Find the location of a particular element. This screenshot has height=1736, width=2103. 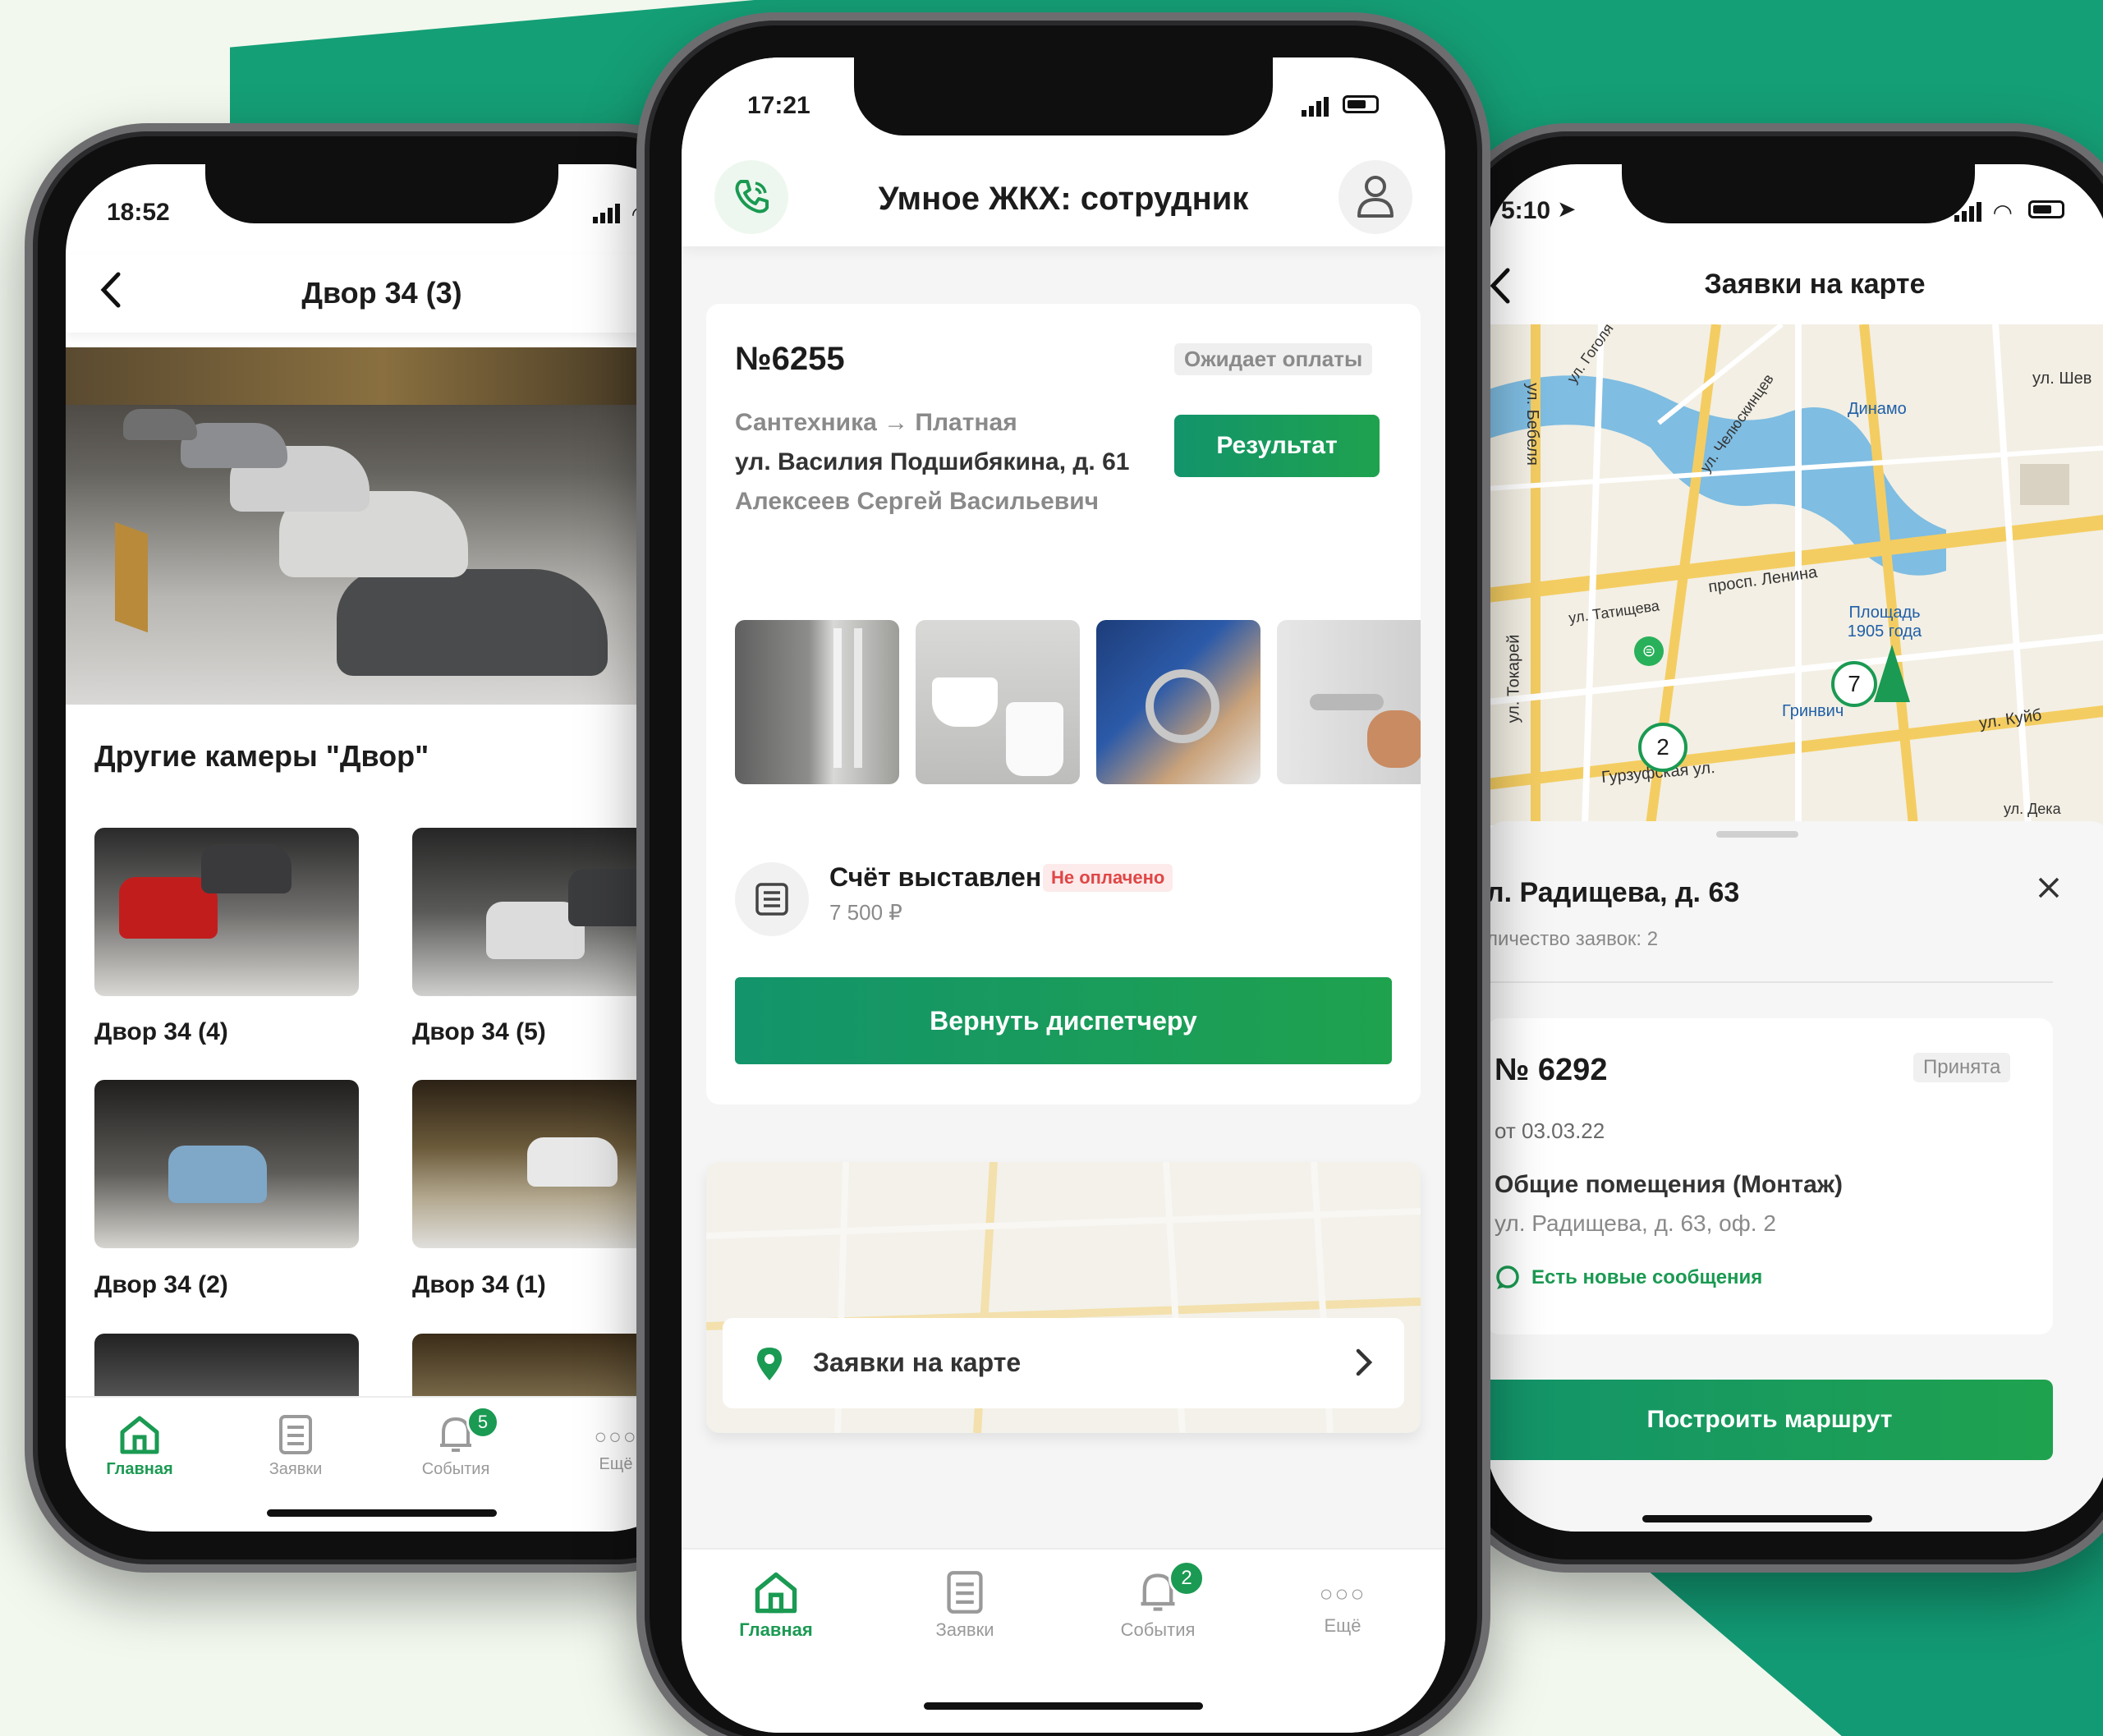

map-label: ул. Бебеля is located at coordinates (1531, 425).